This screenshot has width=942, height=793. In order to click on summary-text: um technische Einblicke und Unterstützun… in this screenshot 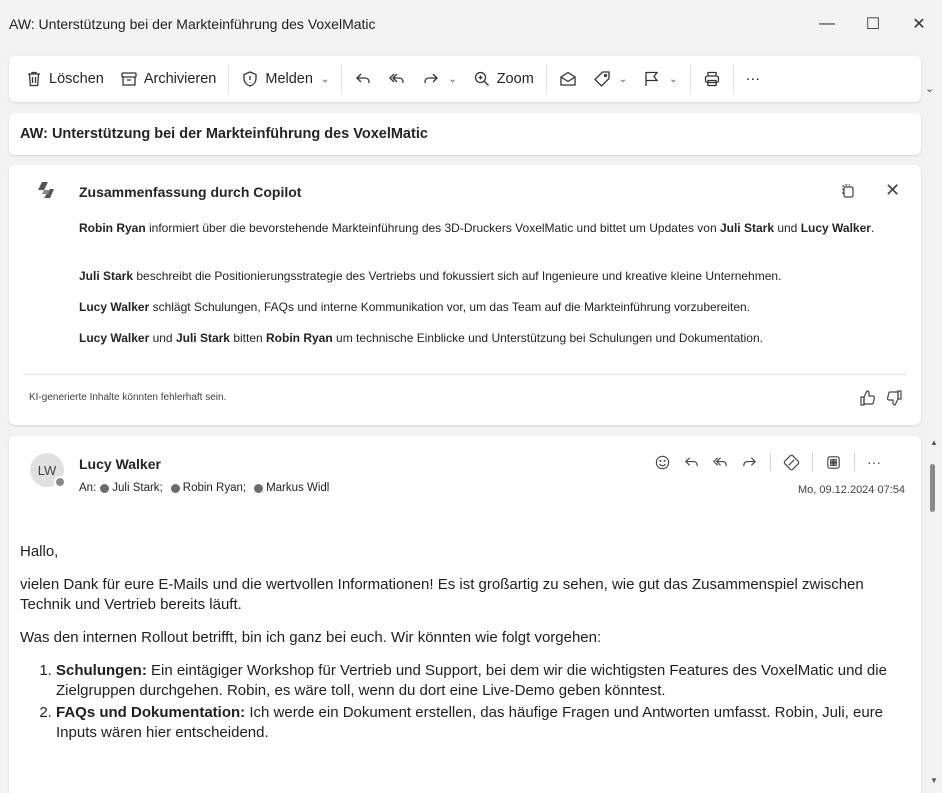, I will do `click(547, 338)`.